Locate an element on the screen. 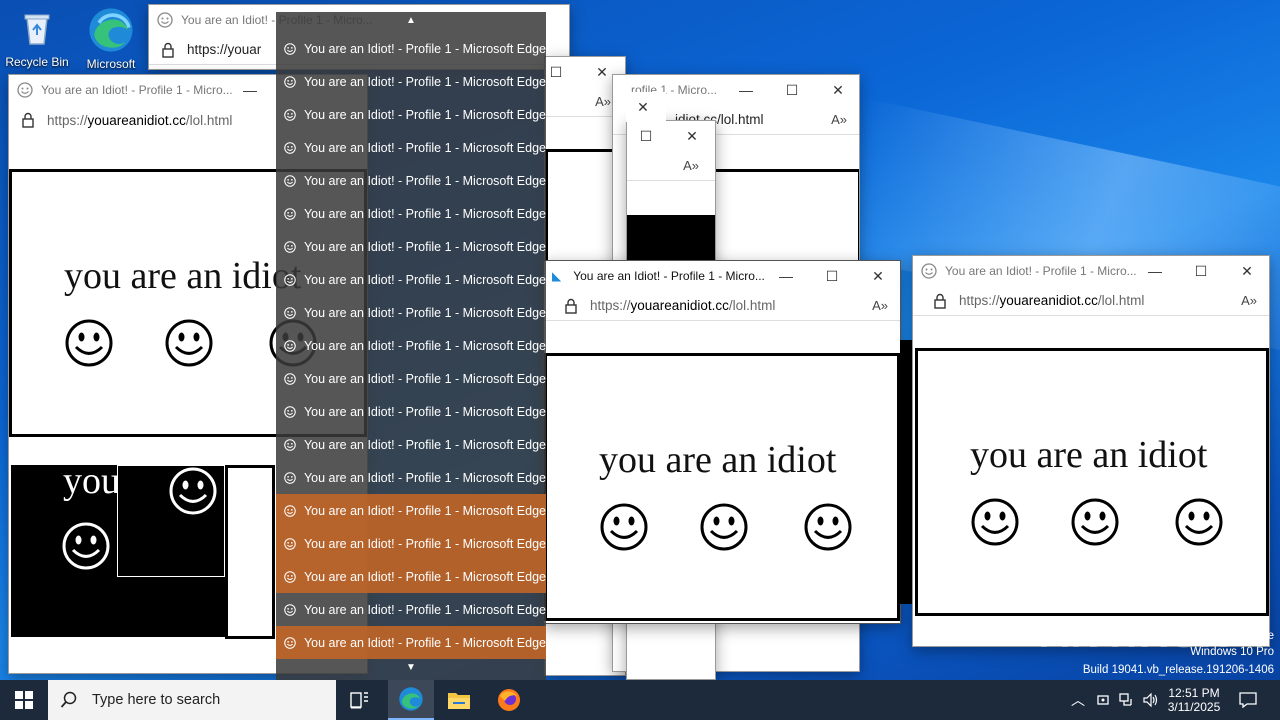 The width and height of the screenshot is (1280, 720). device-tray-icon is located at coordinates (1103, 700).